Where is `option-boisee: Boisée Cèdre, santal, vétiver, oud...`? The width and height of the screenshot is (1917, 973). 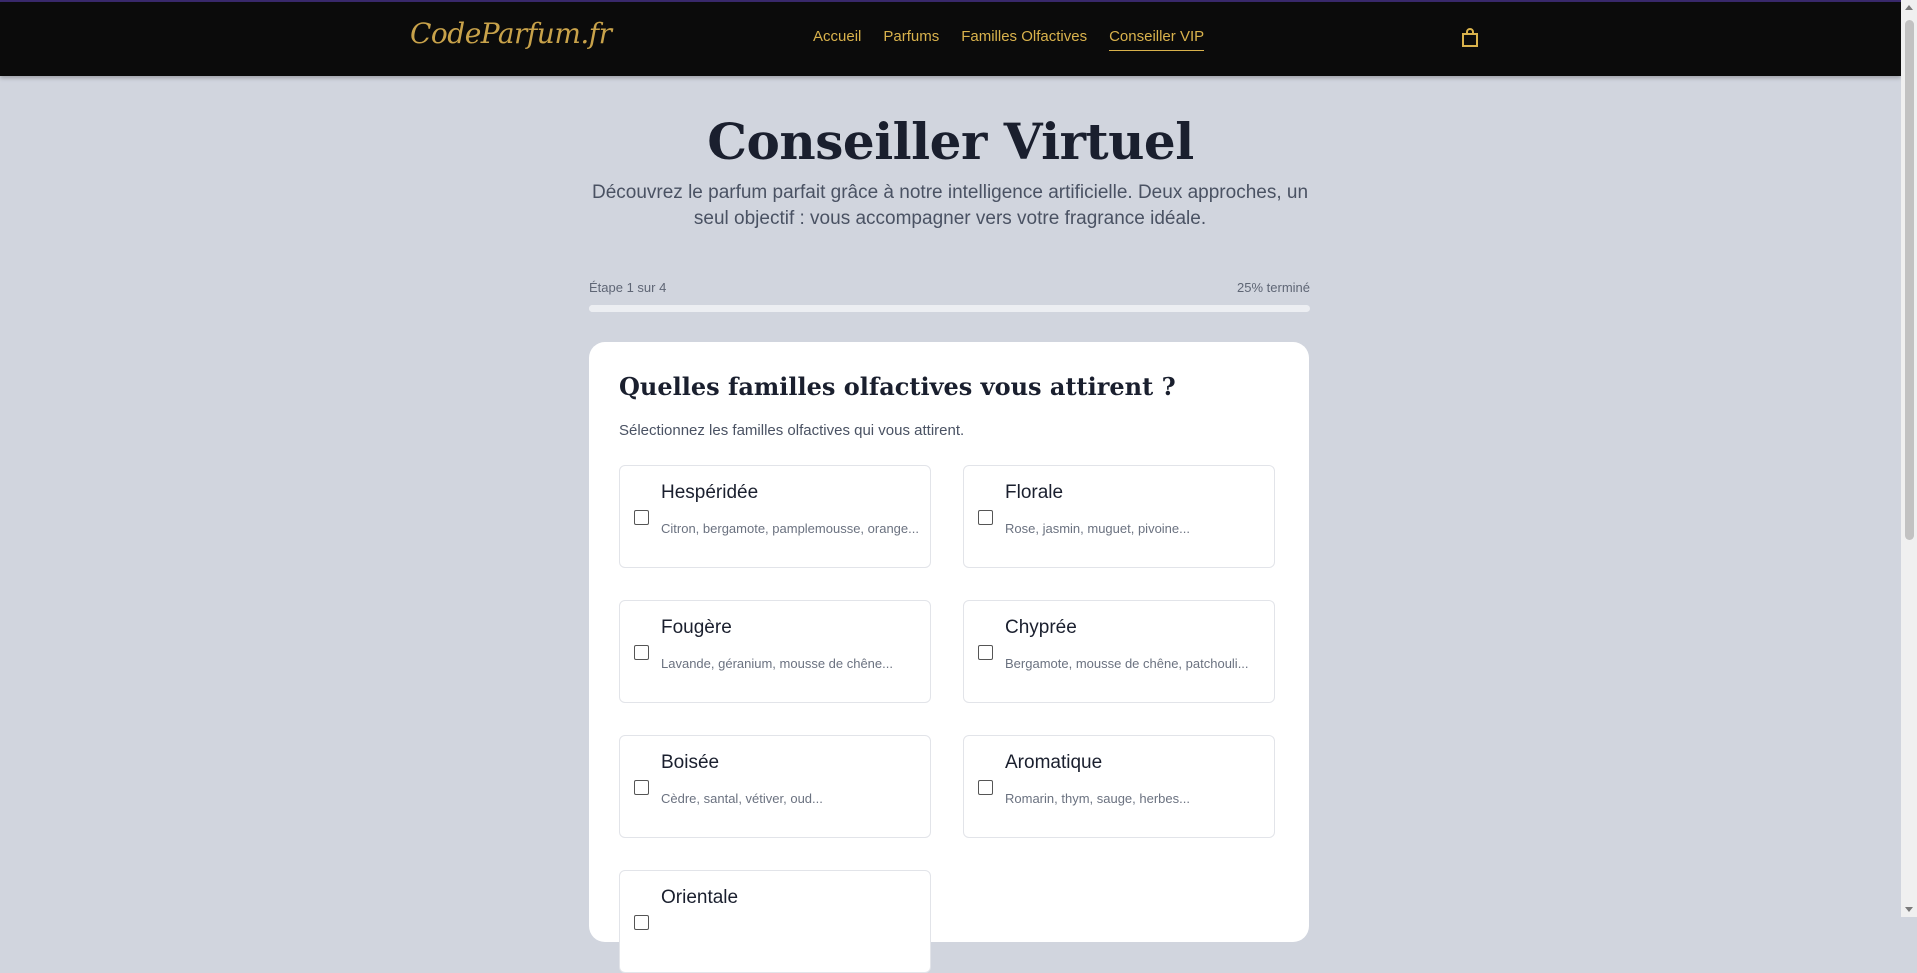
option-boisee: Boisée Cèdre, santal, vétiver, oud... is located at coordinates (775, 786).